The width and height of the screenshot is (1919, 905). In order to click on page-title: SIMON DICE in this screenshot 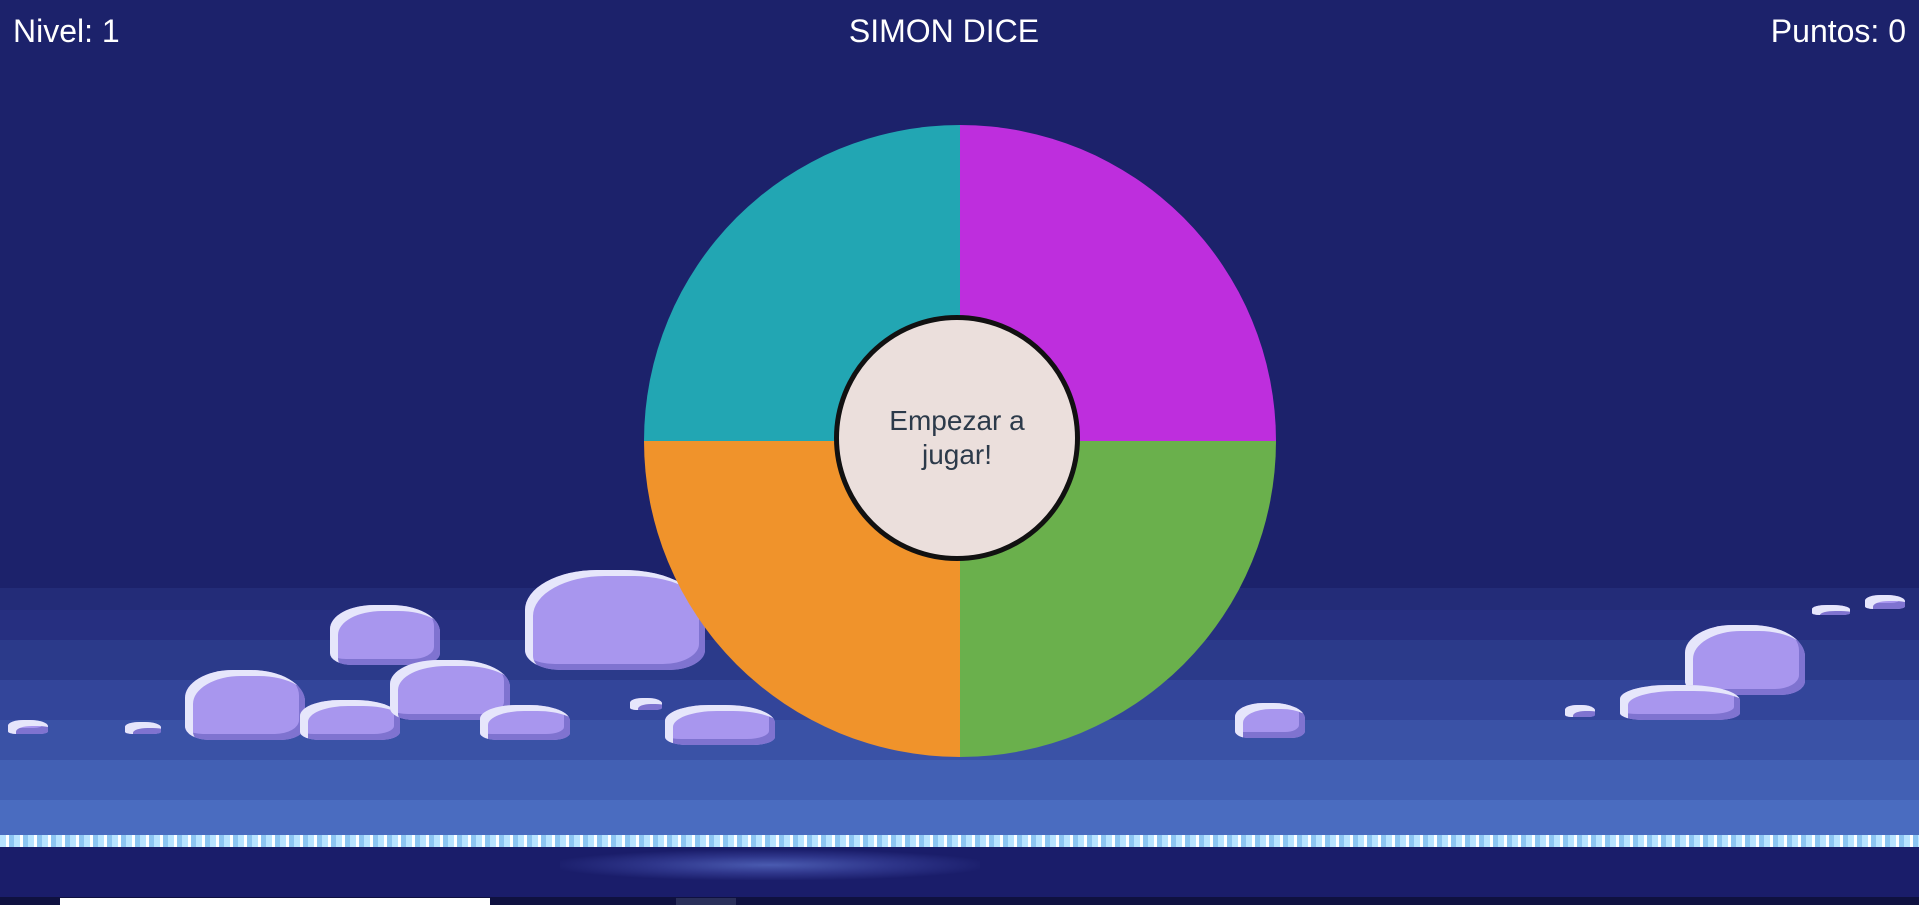, I will do `click(944, 31)`.